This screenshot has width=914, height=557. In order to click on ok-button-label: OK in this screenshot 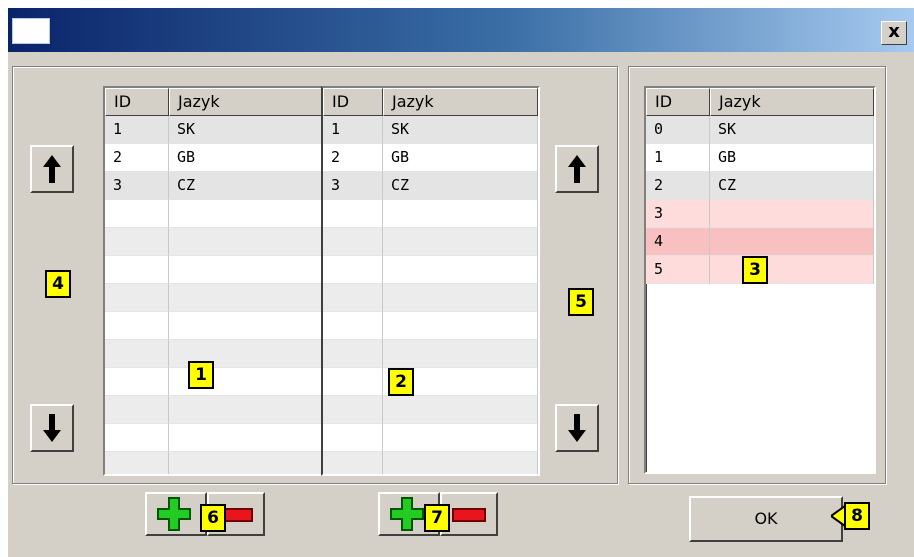, I will do `click(766, 518)`.